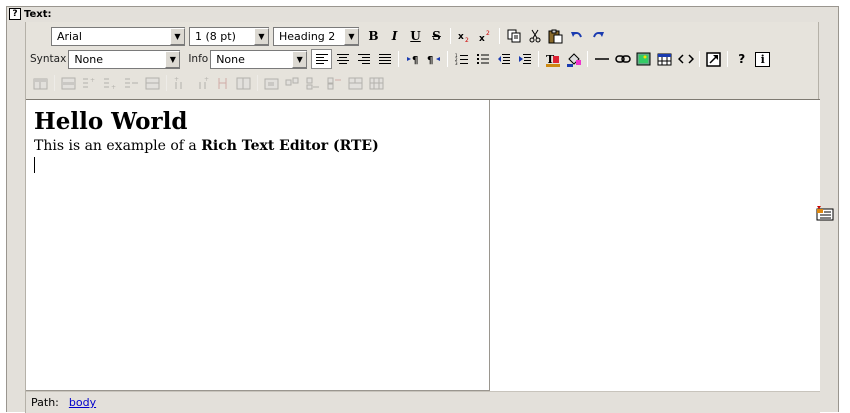  Describe the element at coordinates (82, 402) in the screenshot. I see `path-body-link: body` at that location.